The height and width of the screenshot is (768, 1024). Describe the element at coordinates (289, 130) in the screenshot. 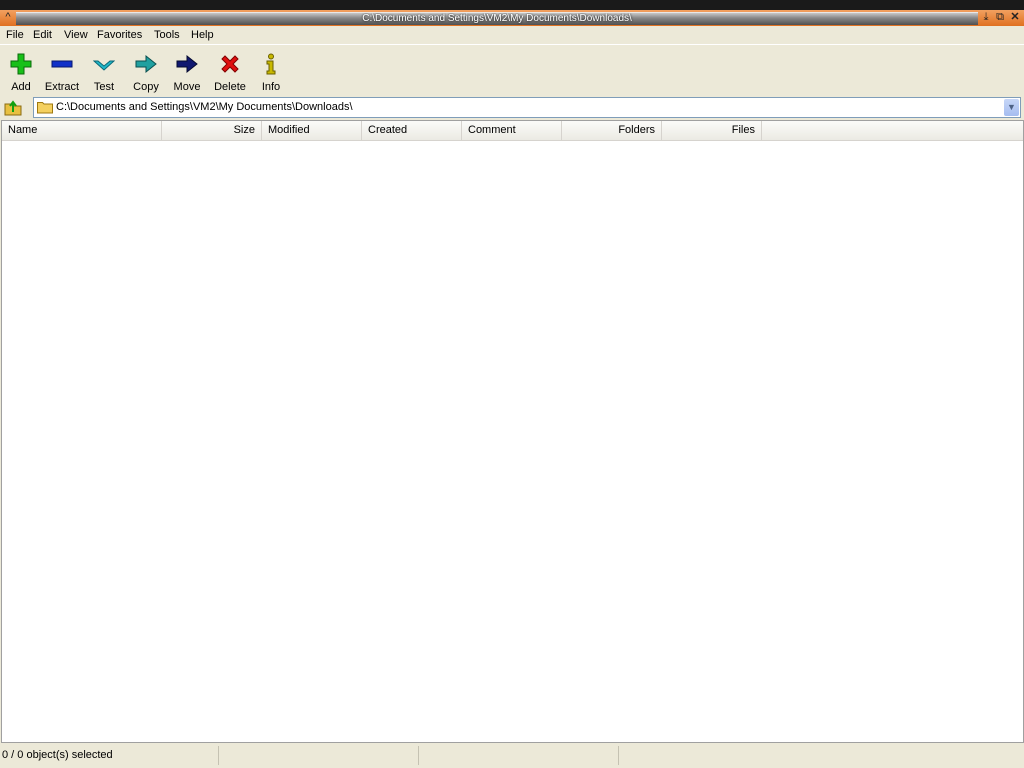

I see `column-modified-label: Modified` at that location.